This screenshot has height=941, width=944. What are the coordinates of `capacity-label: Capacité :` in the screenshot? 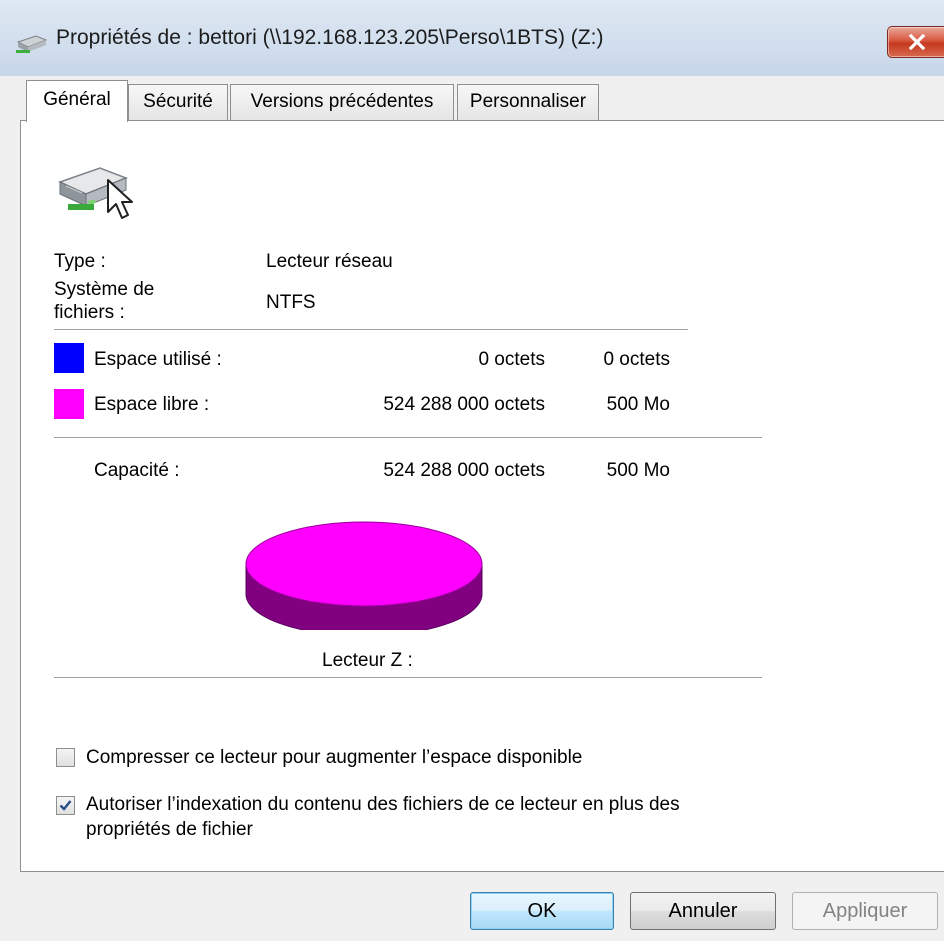 It's located at (137, 470).